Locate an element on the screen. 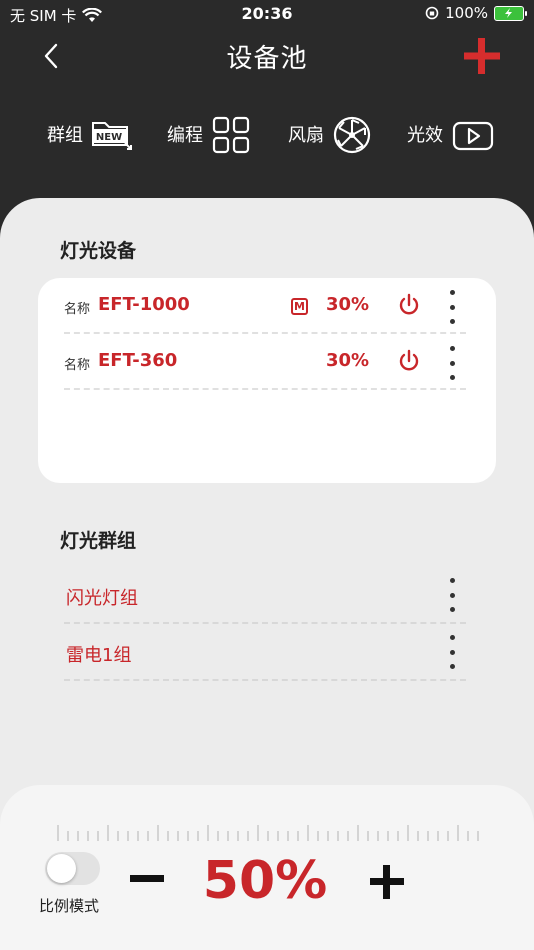  nav-bar: 设备池 is located at coordinates (267, 58).